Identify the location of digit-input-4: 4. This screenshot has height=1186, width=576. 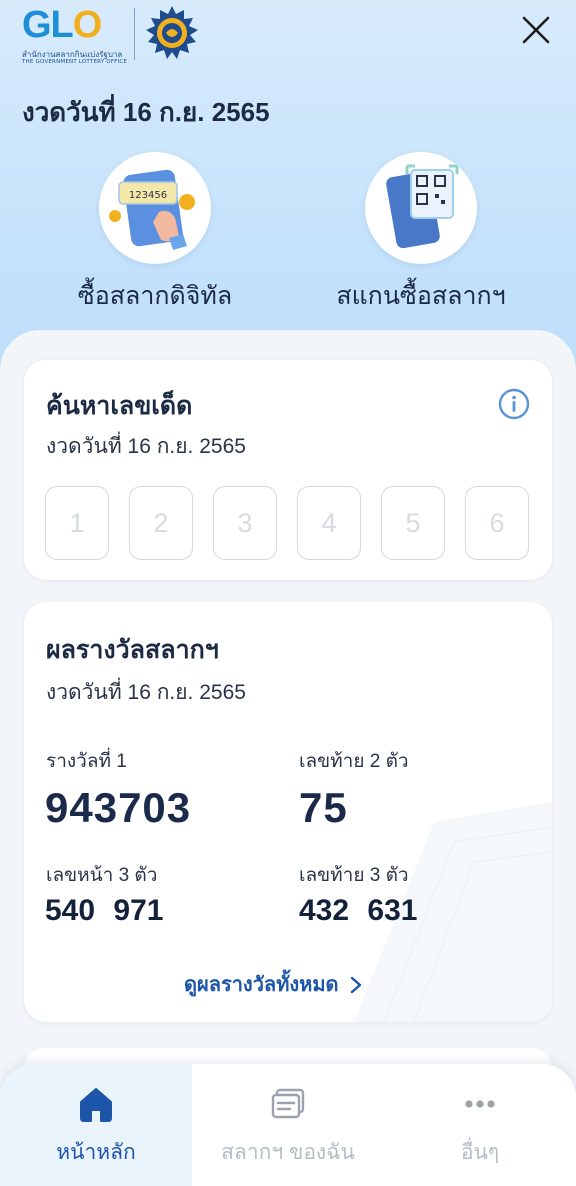
(329, 523).